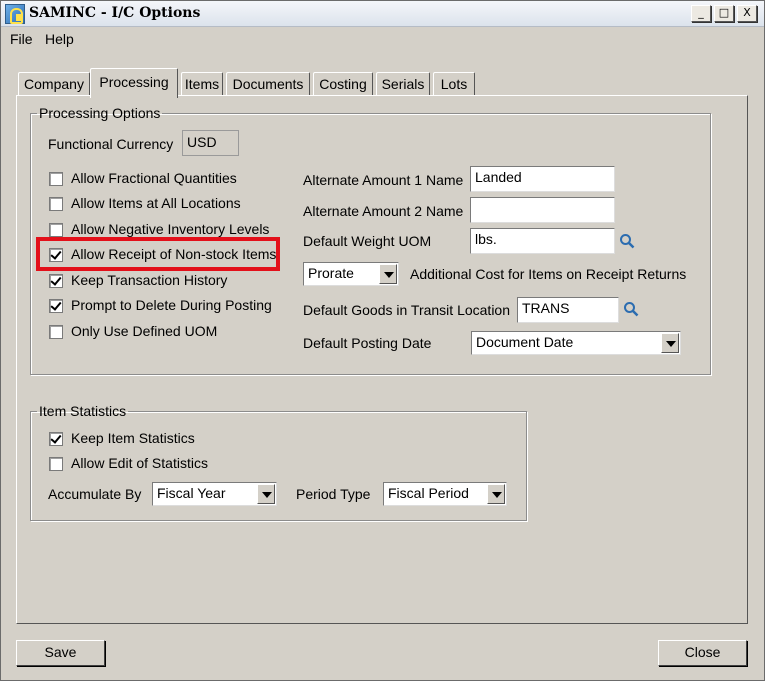  What do you see at coordinates (383, 180) in the screenshot?
I see `alt-amount-1-label: Alternate Amount 1 Name` at bounding box center [383, 180].